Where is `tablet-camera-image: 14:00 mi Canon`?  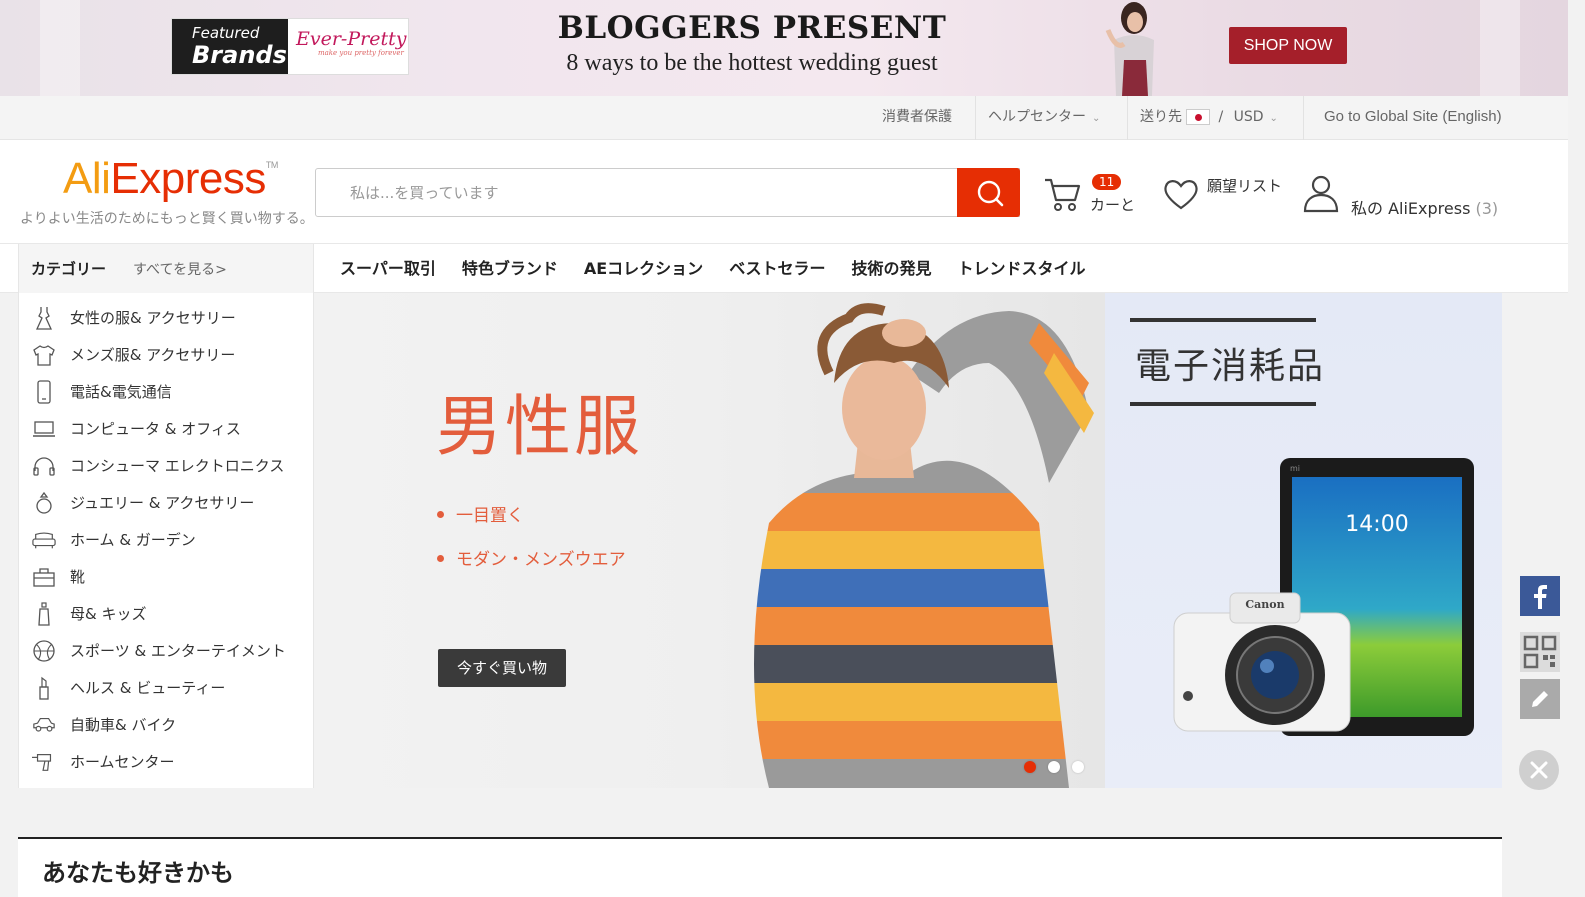
tablet-camera-image: 14:00 mi Canon is located at coordinates (1323, 597).